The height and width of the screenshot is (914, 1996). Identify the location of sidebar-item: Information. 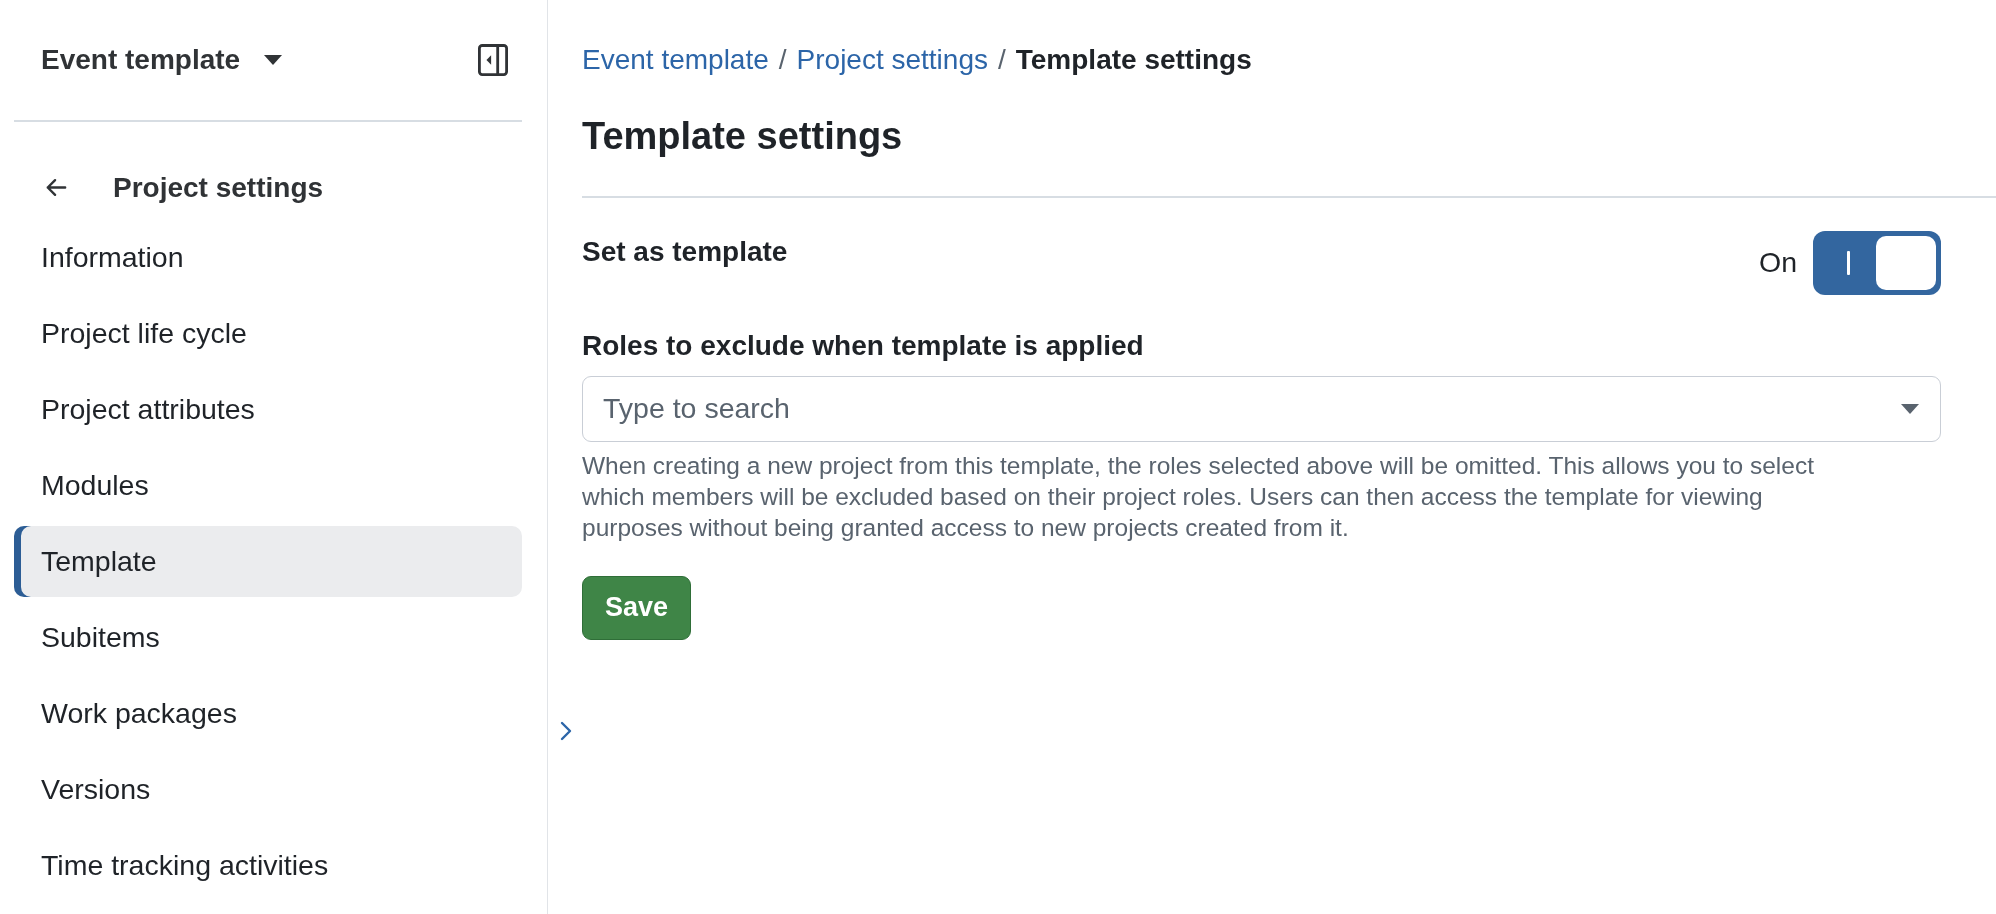
(268, 257).